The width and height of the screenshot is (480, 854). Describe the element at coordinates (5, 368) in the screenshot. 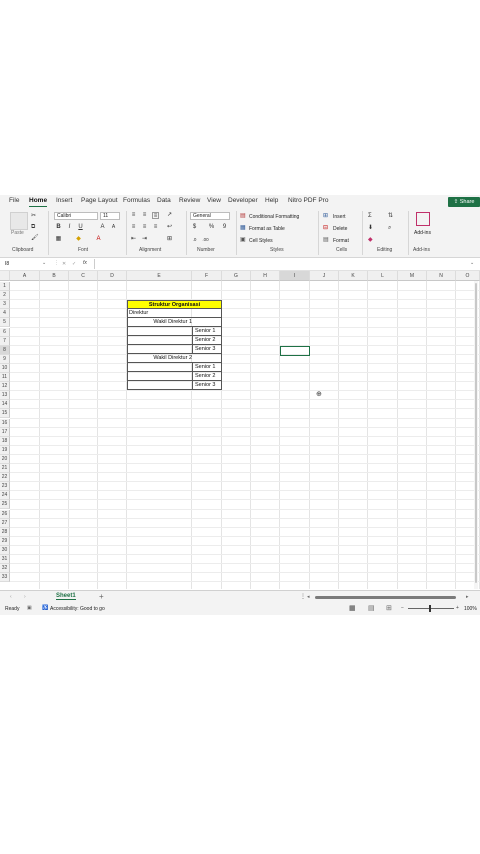

I see `row-header: 10` at that location.